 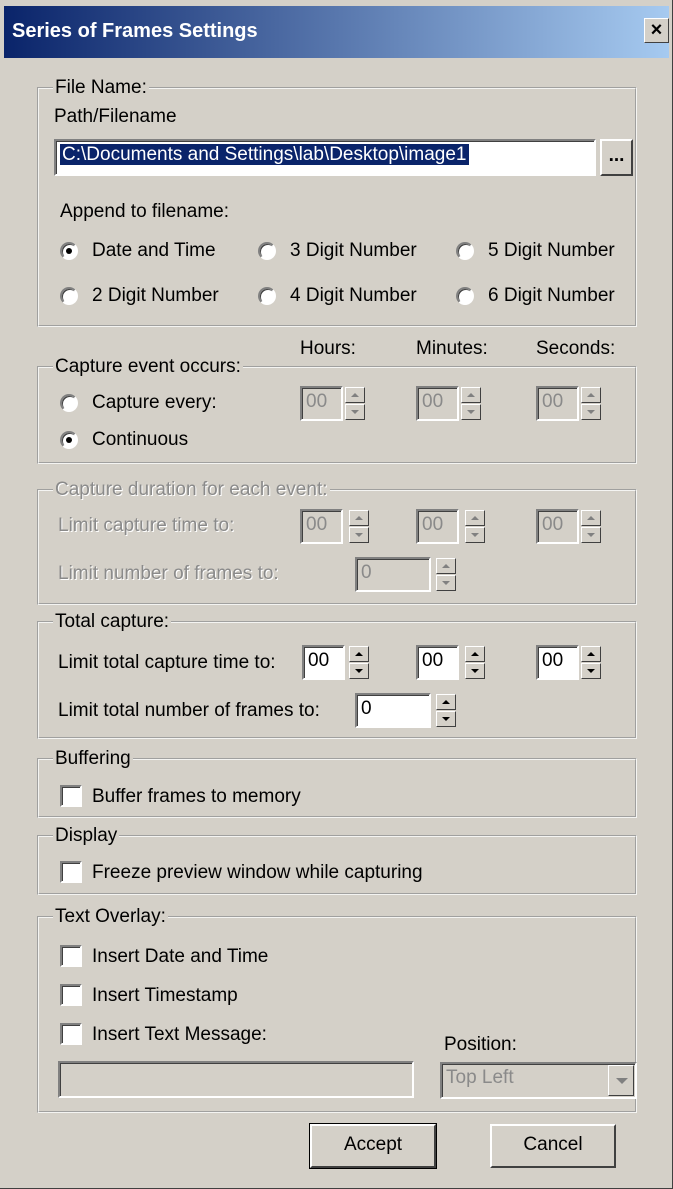 What do you see at coordinates (135, 31) in the screenshot?
I see `window-title: Series of Frames Settings` at bounding box center [135, 31].